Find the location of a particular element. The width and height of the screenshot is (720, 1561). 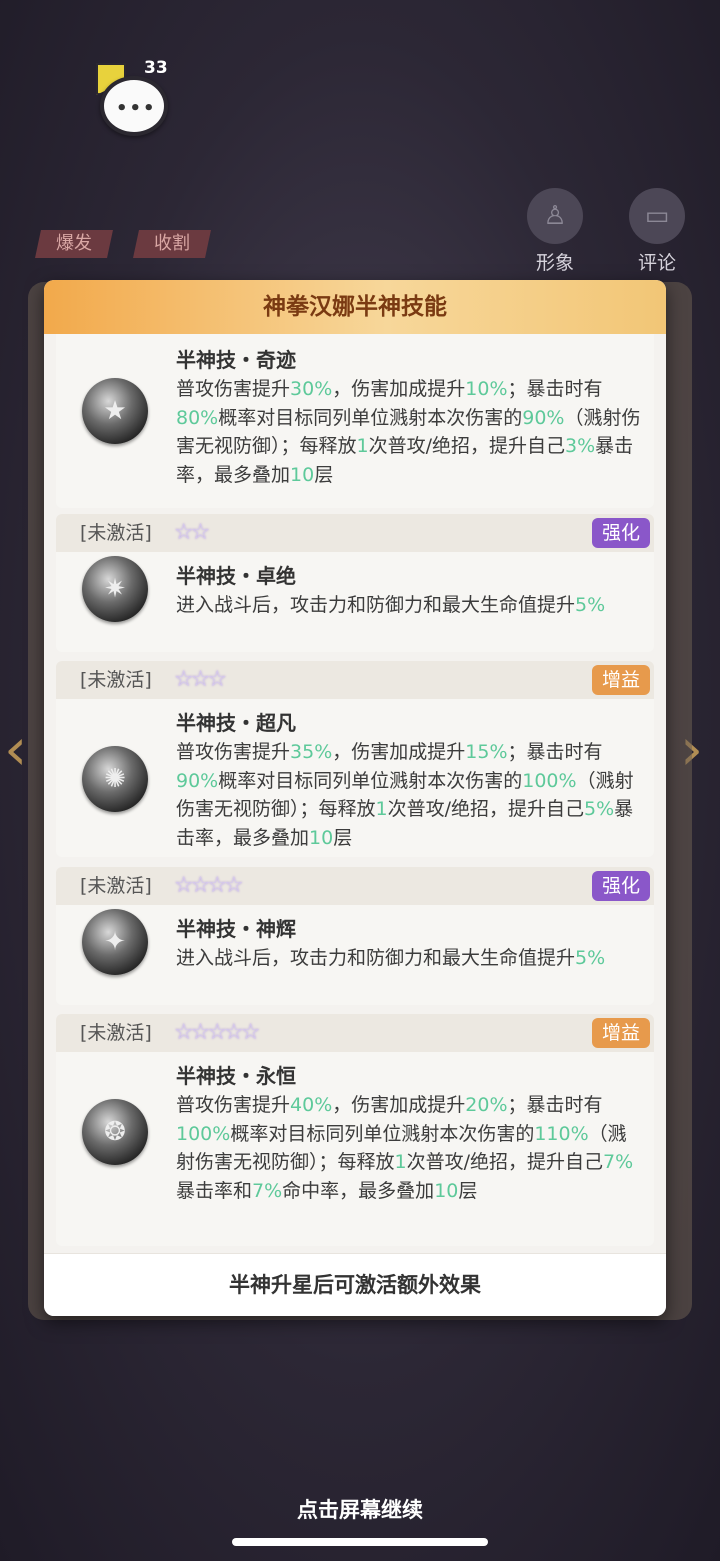

highlight-value: 80% is located at coordinates (197, 417).